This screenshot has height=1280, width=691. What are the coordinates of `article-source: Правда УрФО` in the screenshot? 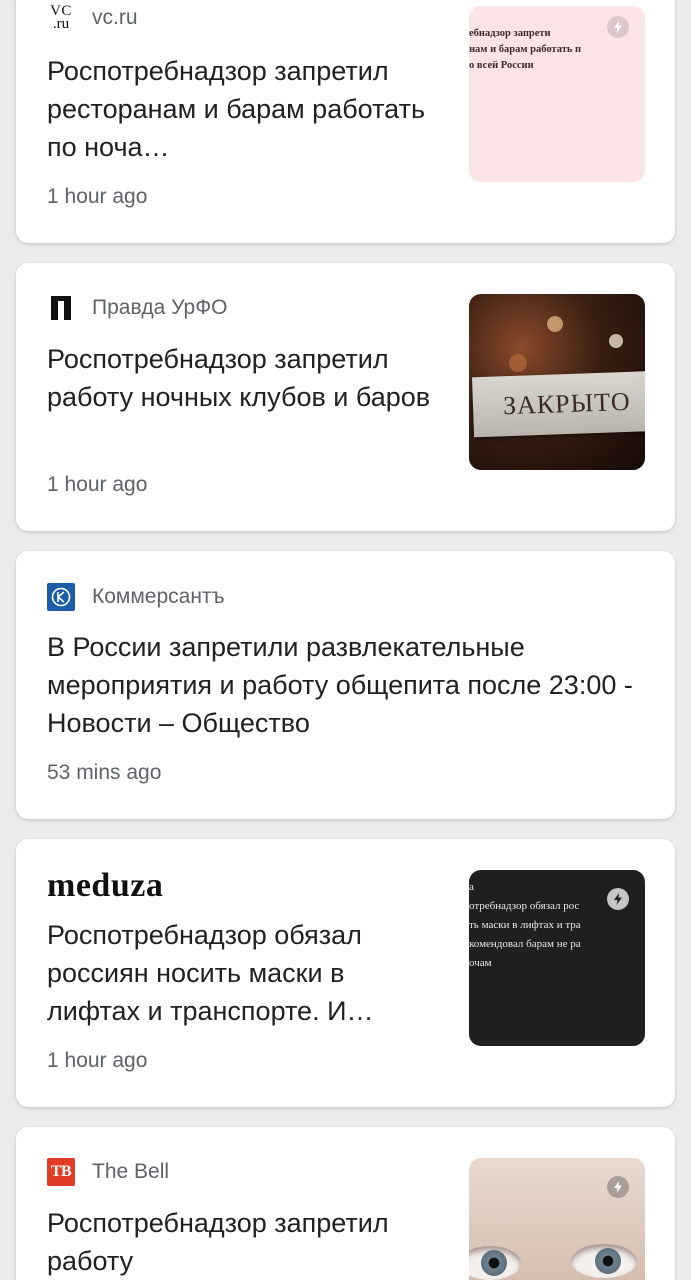 It's located at (137, 308).